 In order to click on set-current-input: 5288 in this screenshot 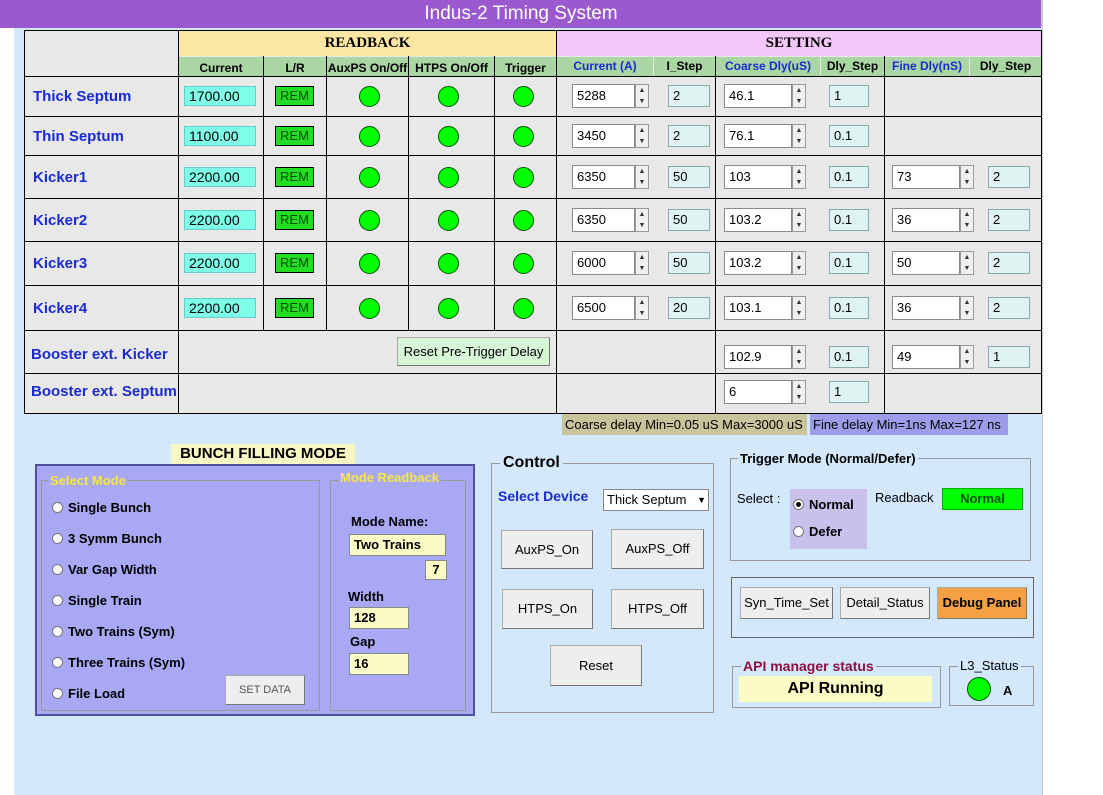, I will do `click(603, 96)`.